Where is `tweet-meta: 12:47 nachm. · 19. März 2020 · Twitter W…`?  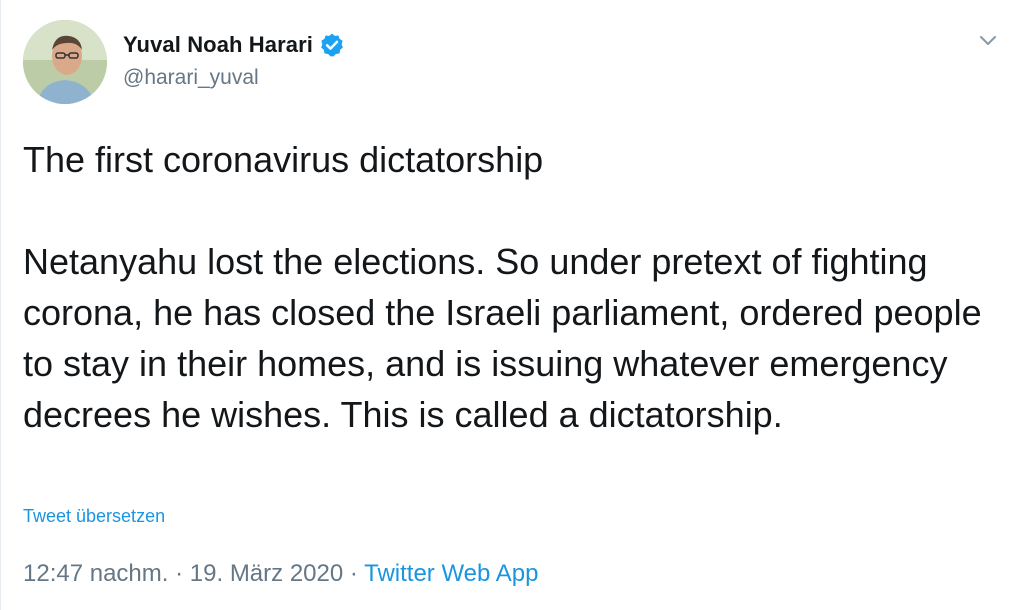
tweet-meta: 12:47 nachm. · 19. März 2020 · Twitter W… is located at coordinates (280, 574).